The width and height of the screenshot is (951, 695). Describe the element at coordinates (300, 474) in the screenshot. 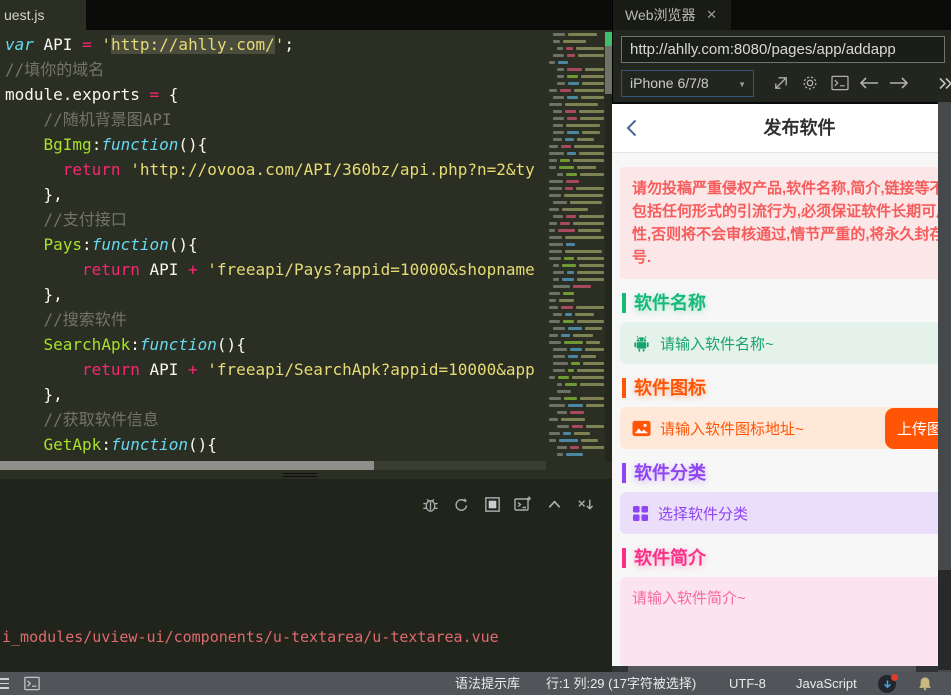

I see `panel-splitter-grip` at that location.